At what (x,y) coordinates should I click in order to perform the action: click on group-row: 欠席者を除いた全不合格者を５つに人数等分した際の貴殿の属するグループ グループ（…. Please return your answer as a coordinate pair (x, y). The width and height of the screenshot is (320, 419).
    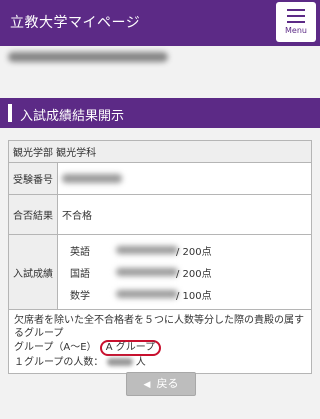
    Looking at the image, I should click on (160, 341).